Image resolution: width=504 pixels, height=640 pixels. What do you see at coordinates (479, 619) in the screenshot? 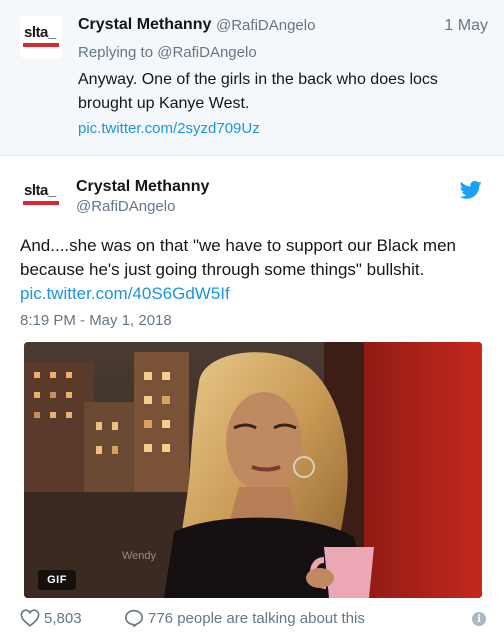
I see `info-icon: i` at bounding box center [479, 619].